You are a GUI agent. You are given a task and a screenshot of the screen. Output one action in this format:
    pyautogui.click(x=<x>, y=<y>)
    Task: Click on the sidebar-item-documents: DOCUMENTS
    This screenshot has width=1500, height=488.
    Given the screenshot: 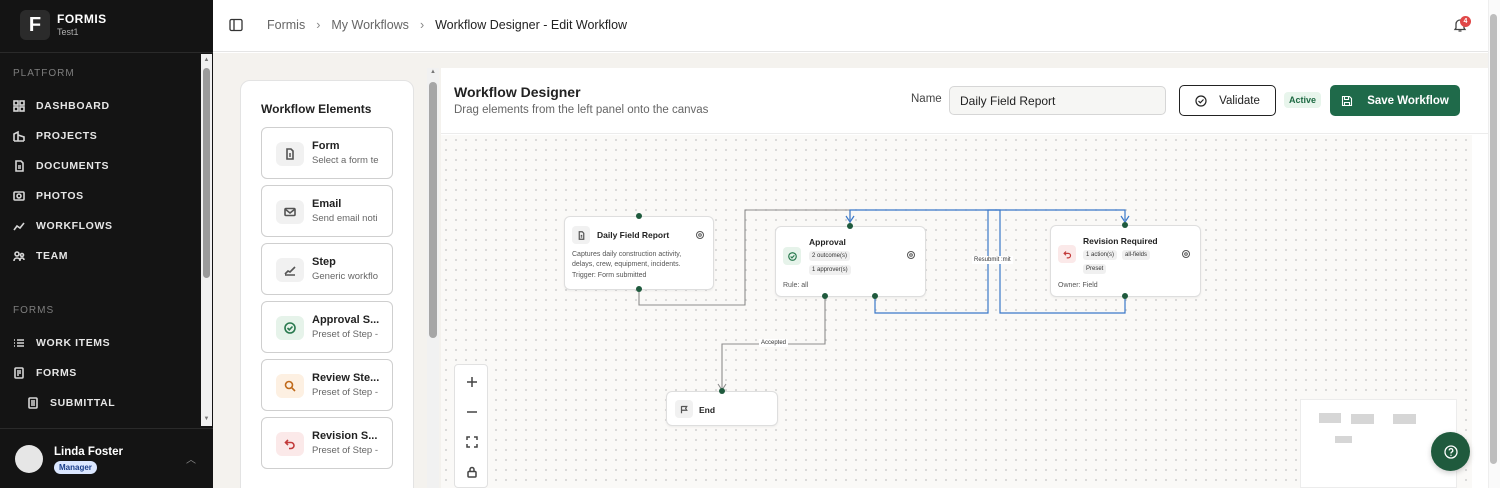 What is the action you would take?
    pyautogui.click(x=105, y=166)
    